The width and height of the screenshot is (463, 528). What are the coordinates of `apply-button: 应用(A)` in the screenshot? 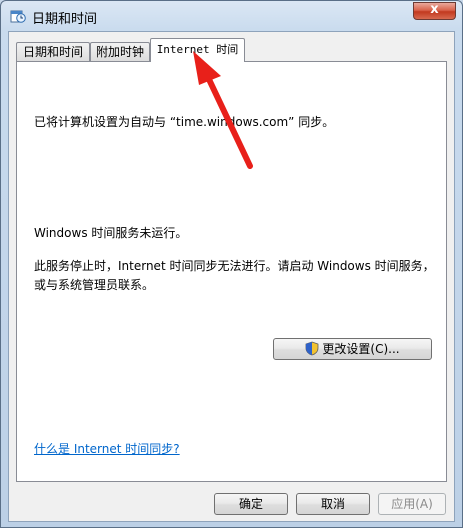 It's located at (412, 504).